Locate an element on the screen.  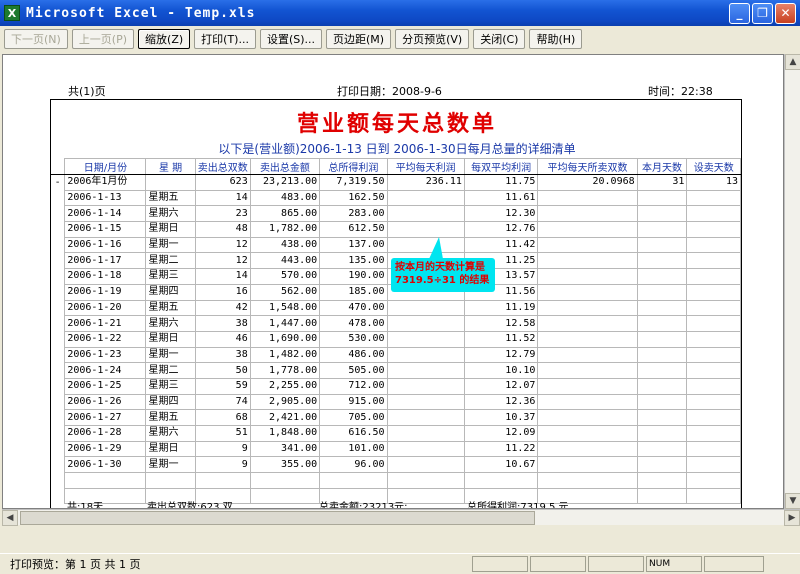
minimize-button: _ is located at coordinates (739, 13).